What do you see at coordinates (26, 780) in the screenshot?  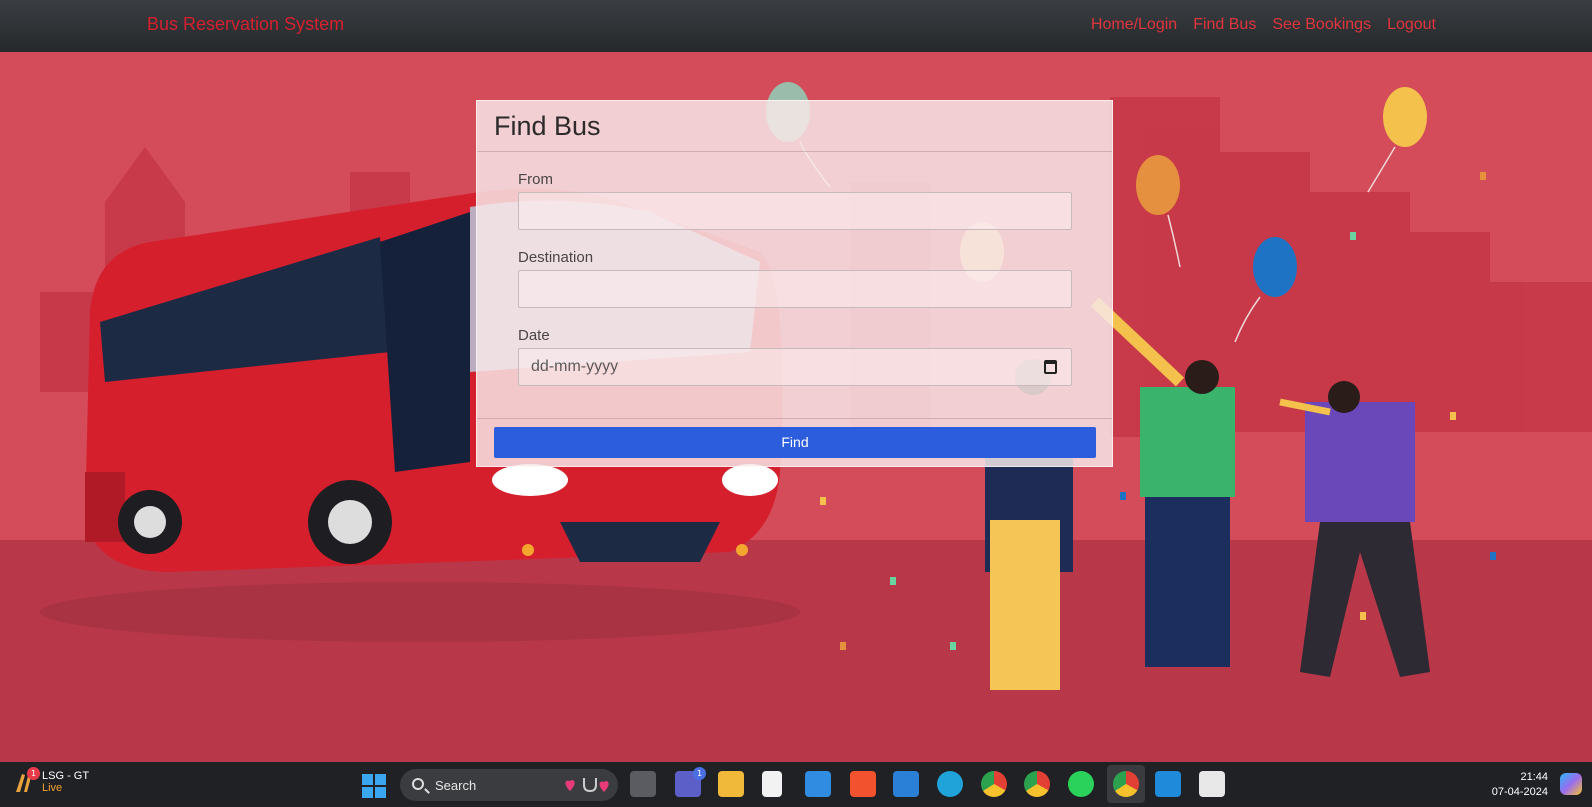 I see `cricket-icon: 1` at bounding box center [26, 780].